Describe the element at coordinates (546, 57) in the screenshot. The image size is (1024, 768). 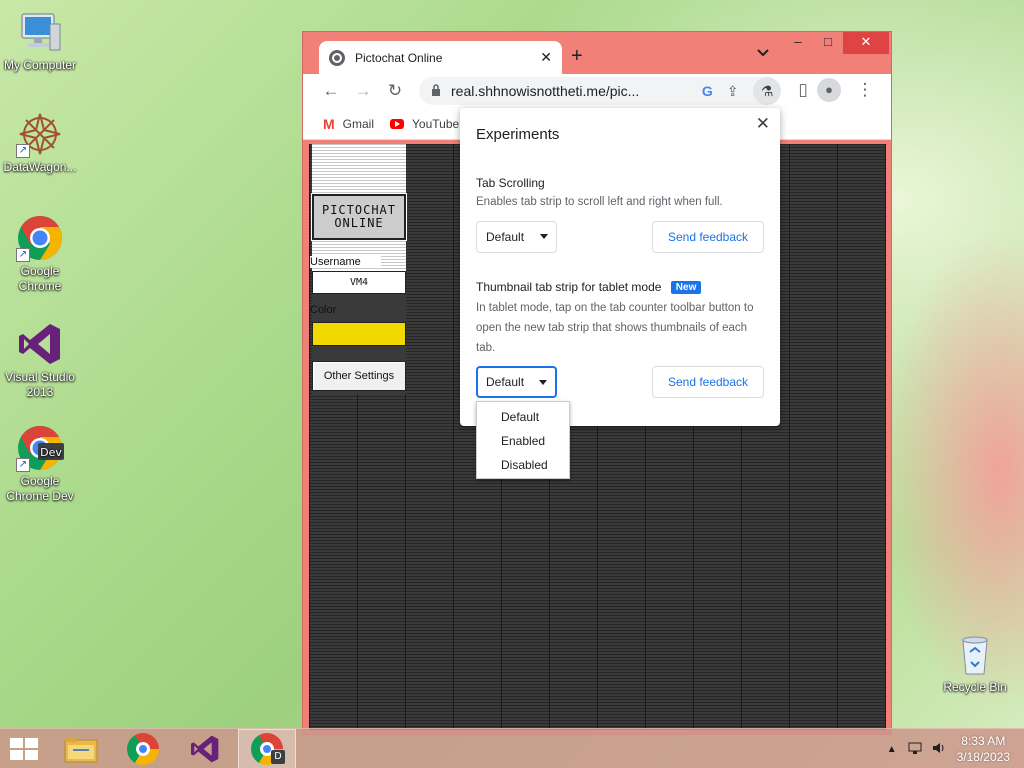
I see `tab-close-icon: ✕` at that location.